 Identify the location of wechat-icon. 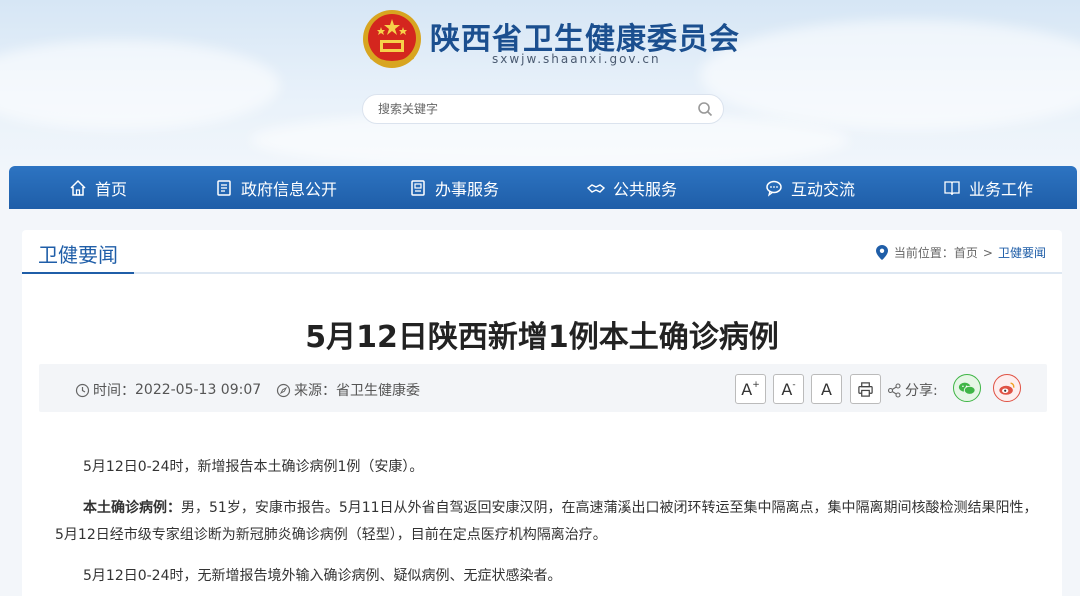
(967, 388).